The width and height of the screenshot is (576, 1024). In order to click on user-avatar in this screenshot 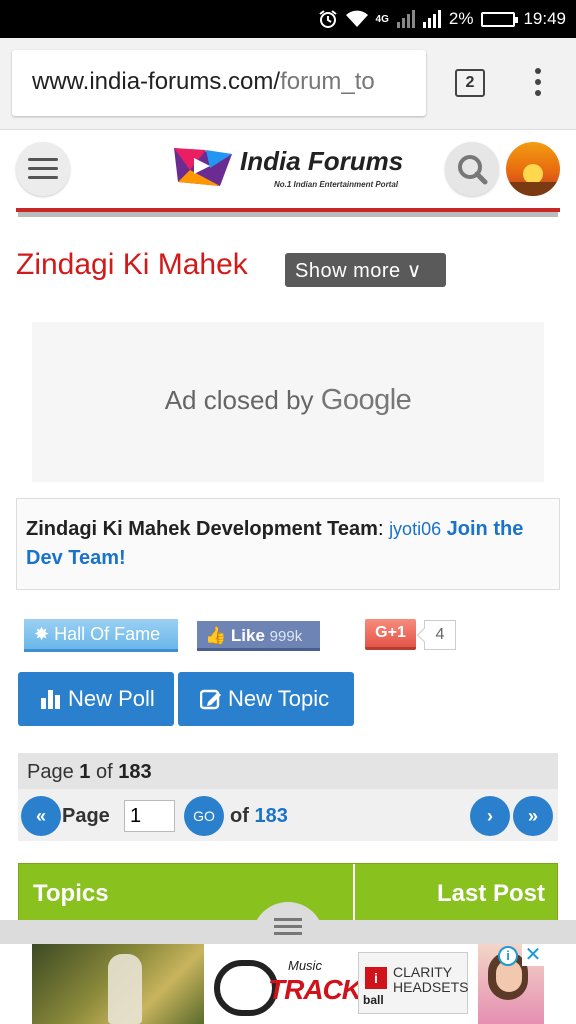, I will do `click(533, 169)`.